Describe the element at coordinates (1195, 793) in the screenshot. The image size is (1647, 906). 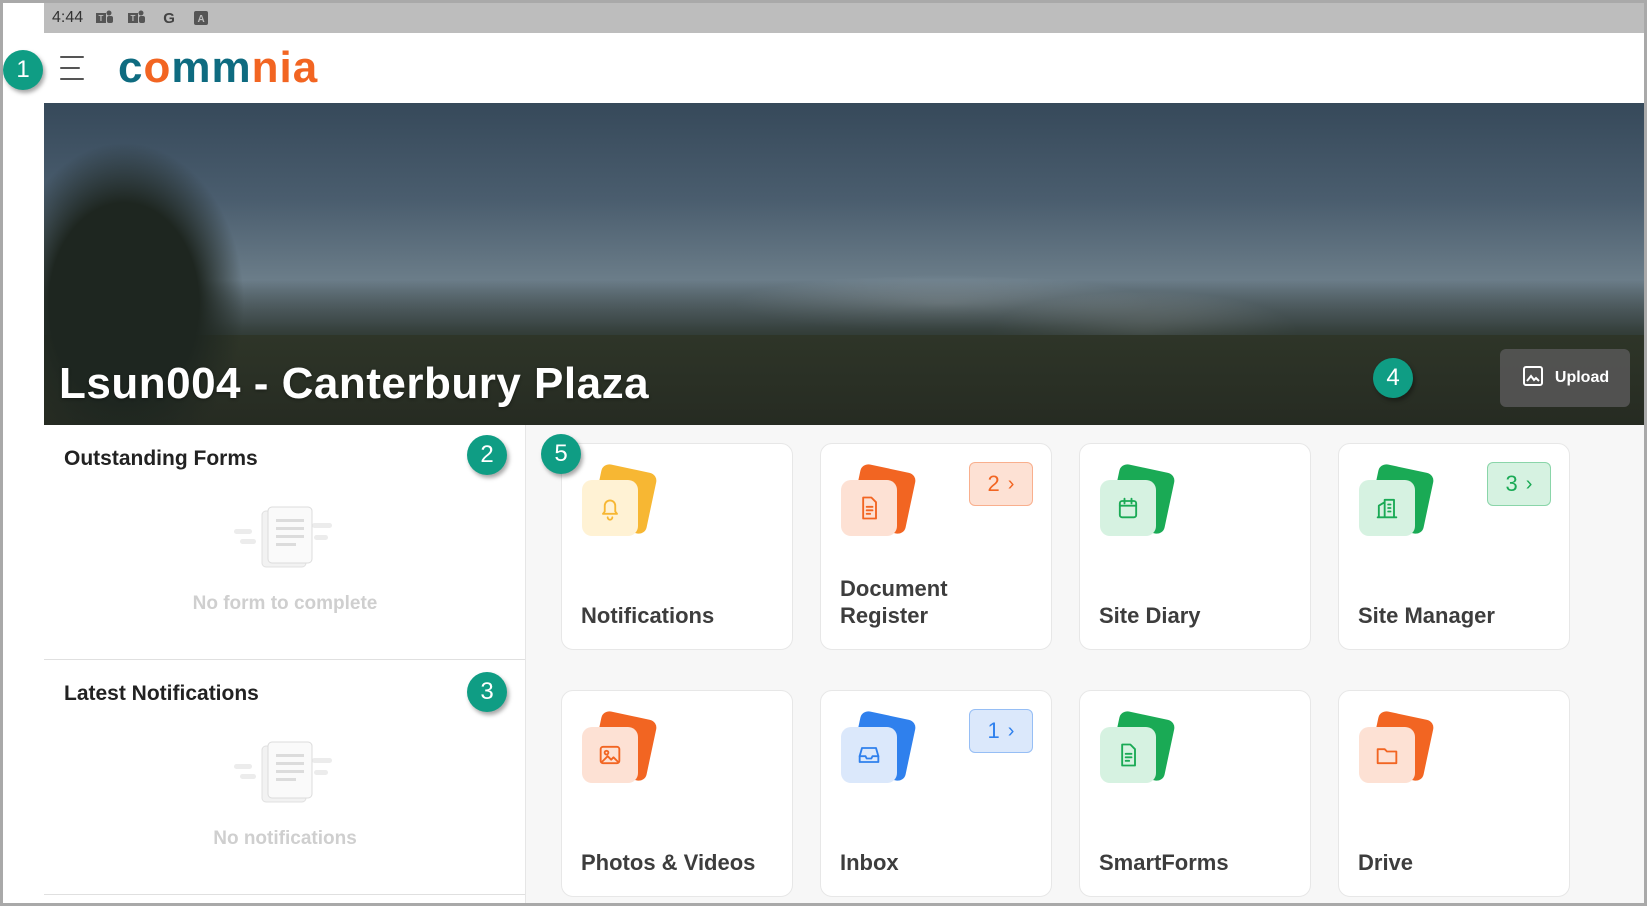
I see `module-tile-smartforms: SmartForms` at that location.